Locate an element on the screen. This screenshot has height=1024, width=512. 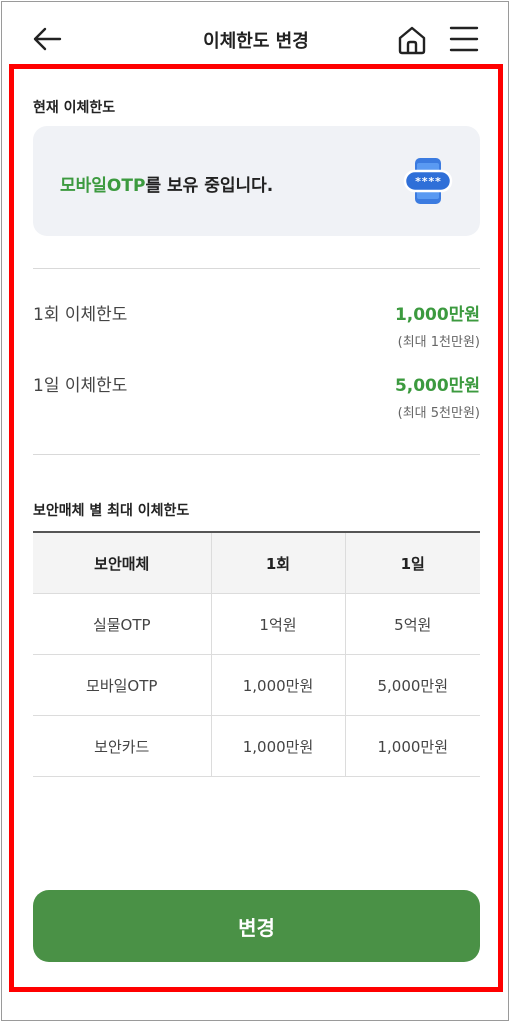
home-icon is located at coordinates (412, 40).